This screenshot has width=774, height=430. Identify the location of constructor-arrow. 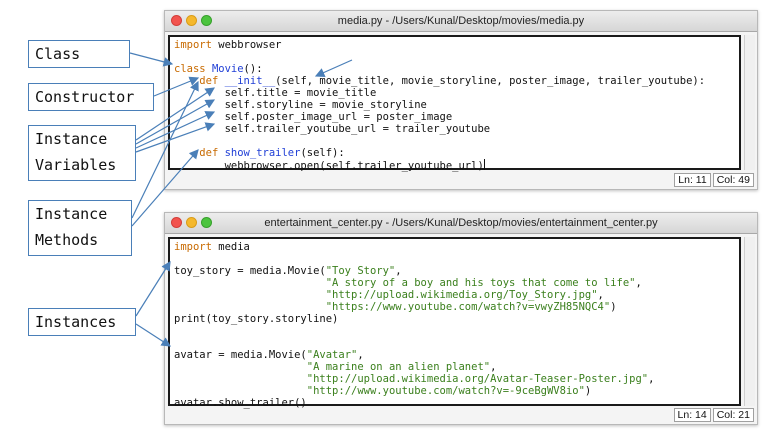
(176, 86).